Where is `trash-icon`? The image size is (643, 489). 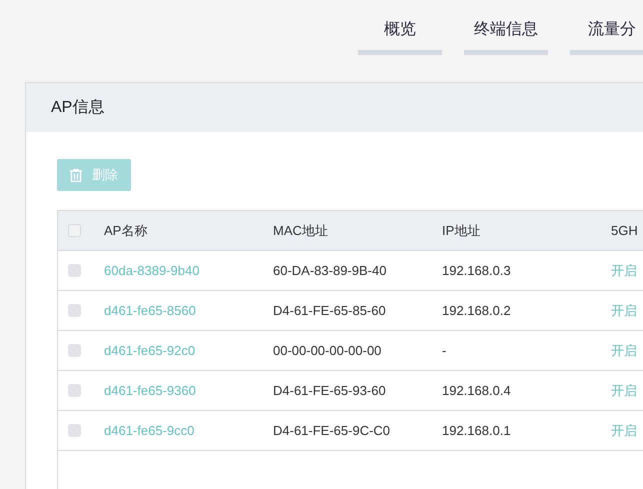 trash-icon is located at coordinates (76, 175).